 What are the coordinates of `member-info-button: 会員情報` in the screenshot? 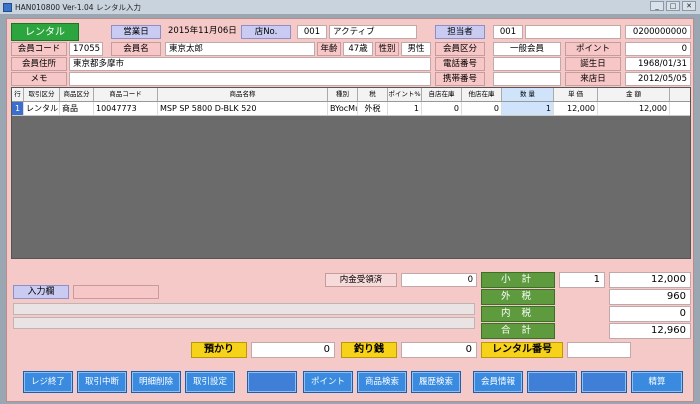 It's located at (498, 382).